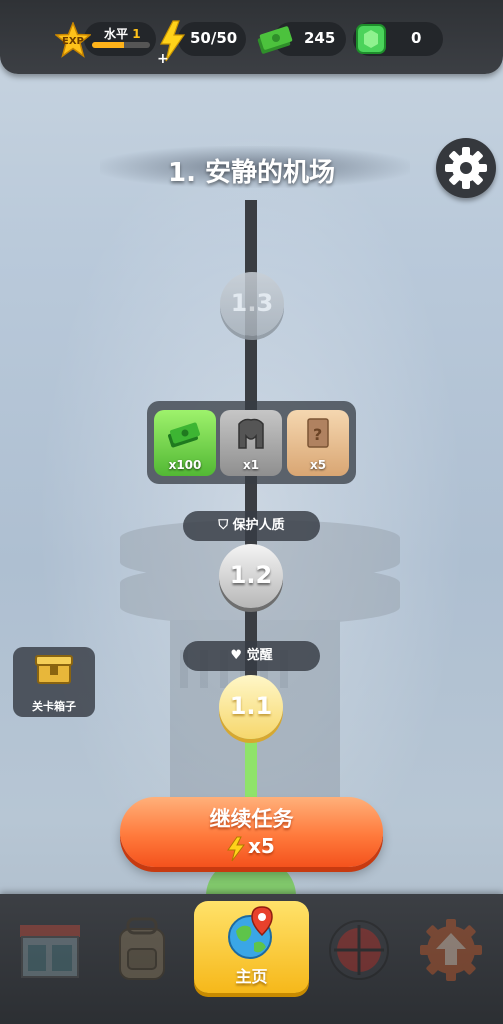  Describe the element at coordinates (318, 465) in the screenshot. I see `reward-card-count: x5` at that location.